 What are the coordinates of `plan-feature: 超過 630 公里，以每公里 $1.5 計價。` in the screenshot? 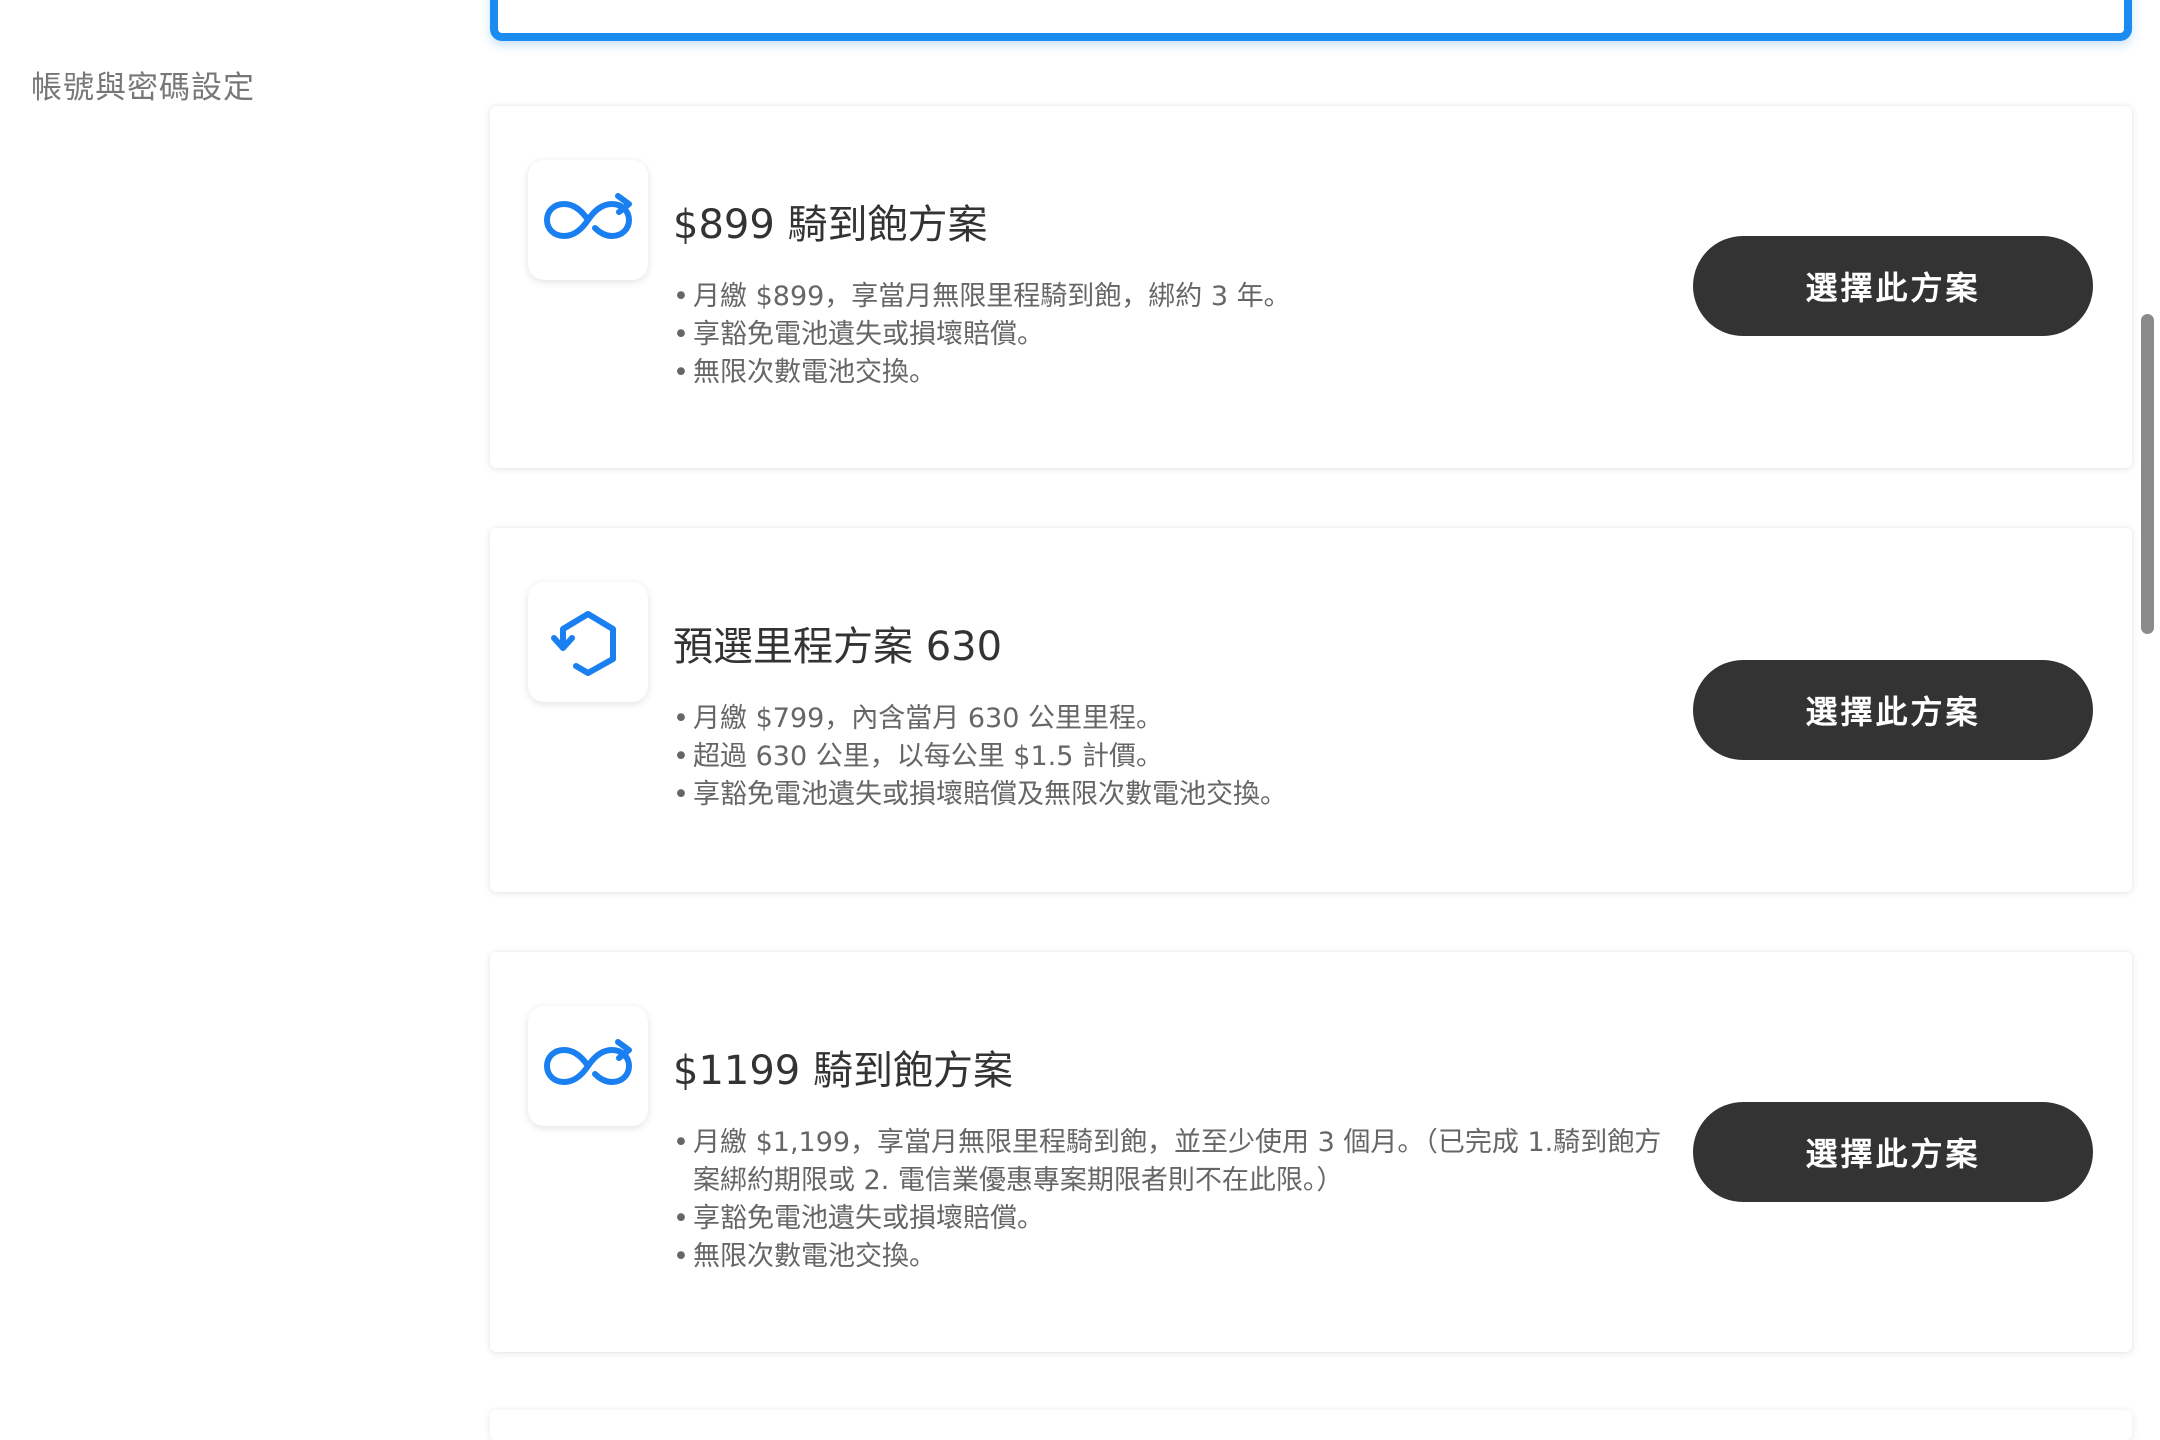 It's located at (1173, 757).